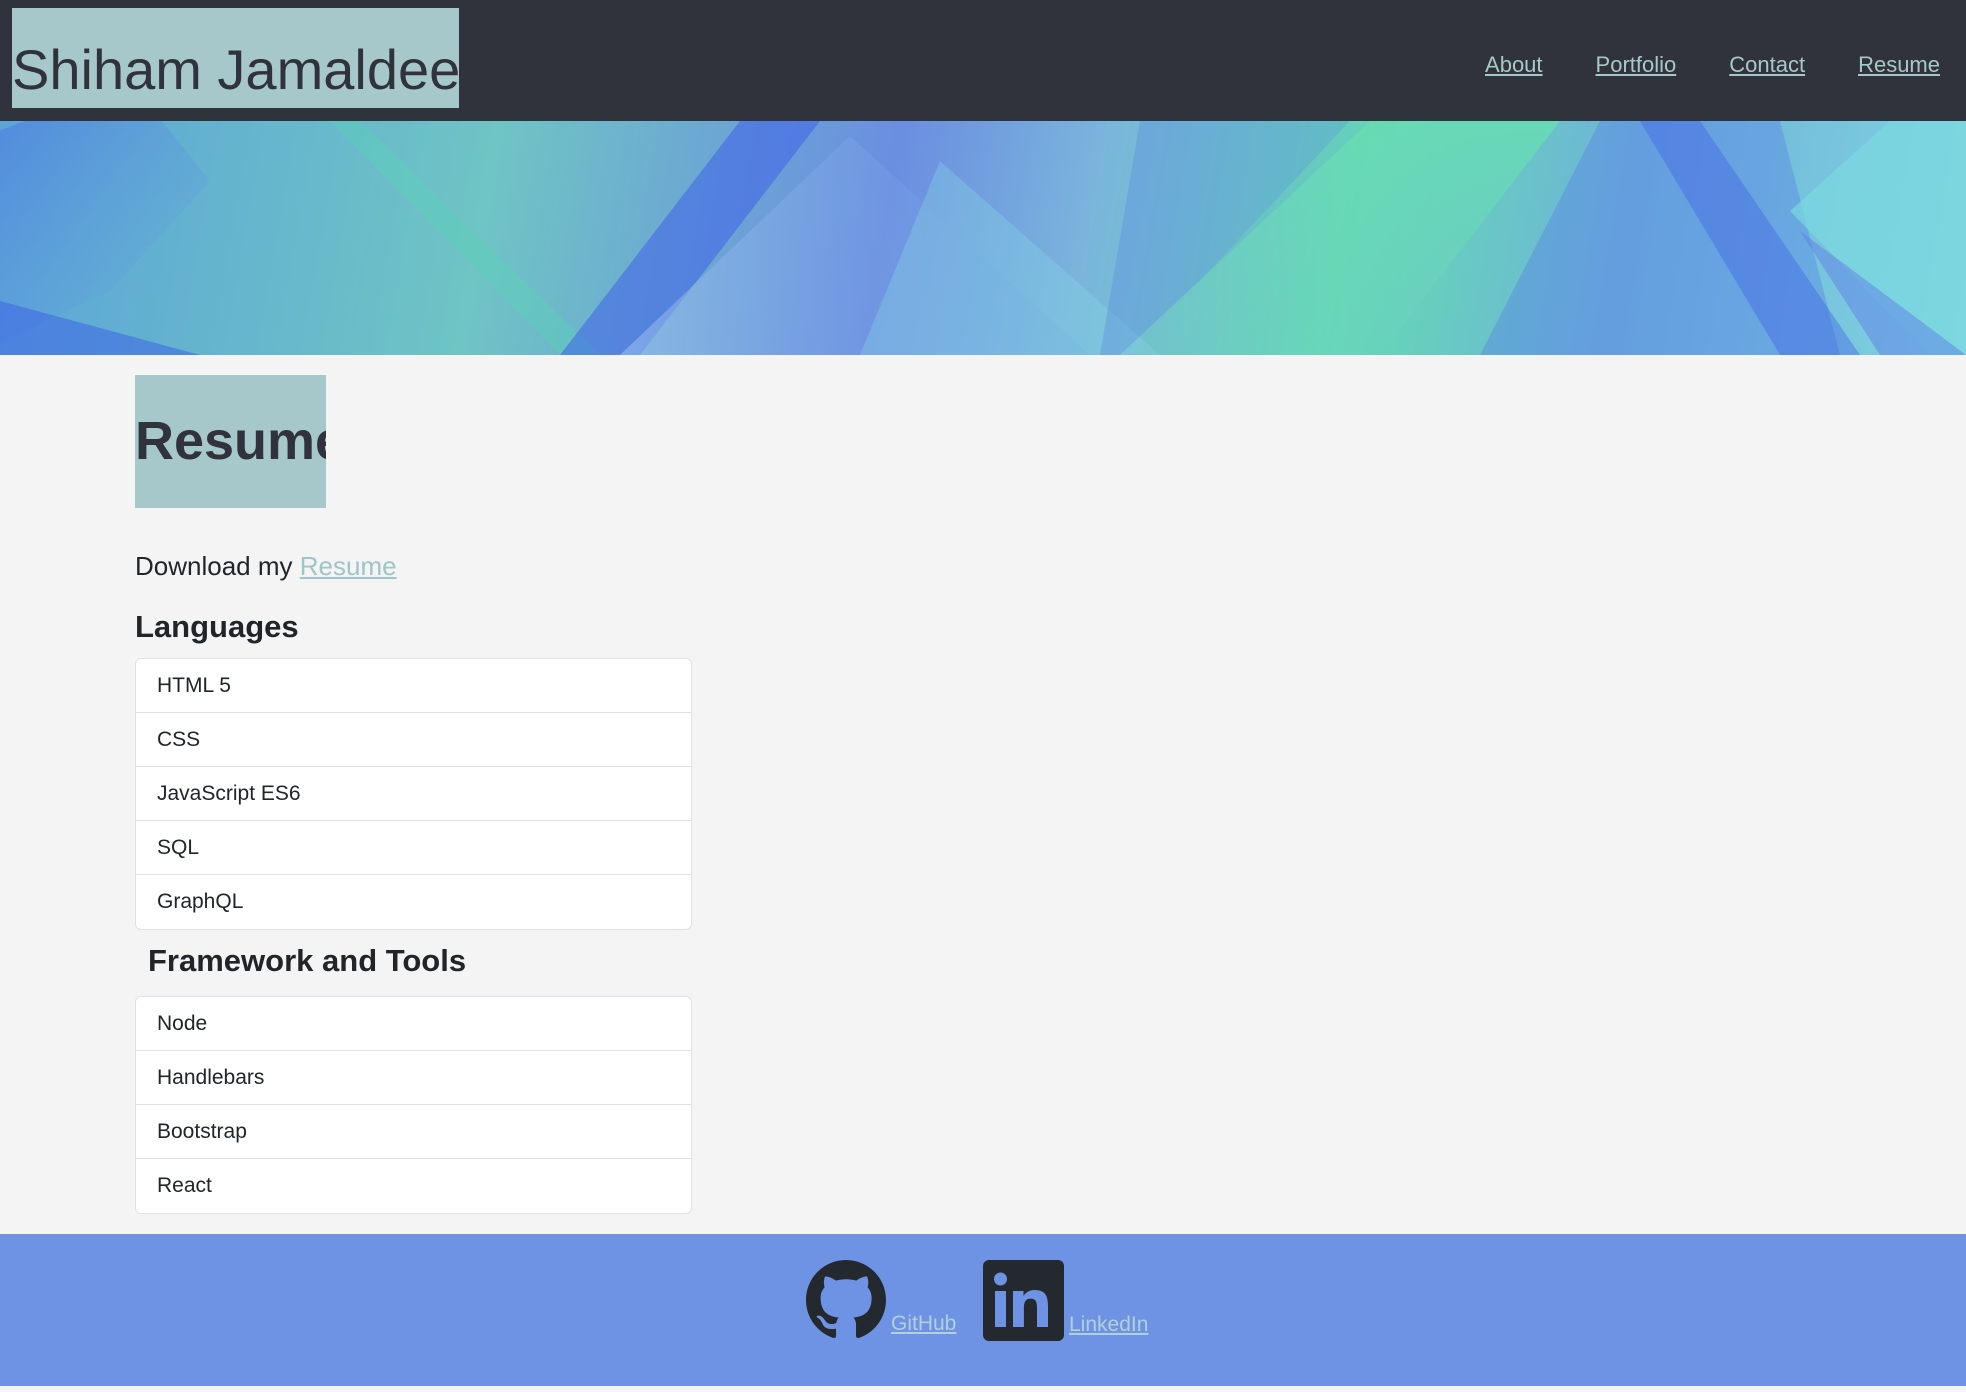 The height and width of the screenshot is (1392, 1966). I want to click on main-nav: About Portfolio Contact Resume, so click(1712, 65).